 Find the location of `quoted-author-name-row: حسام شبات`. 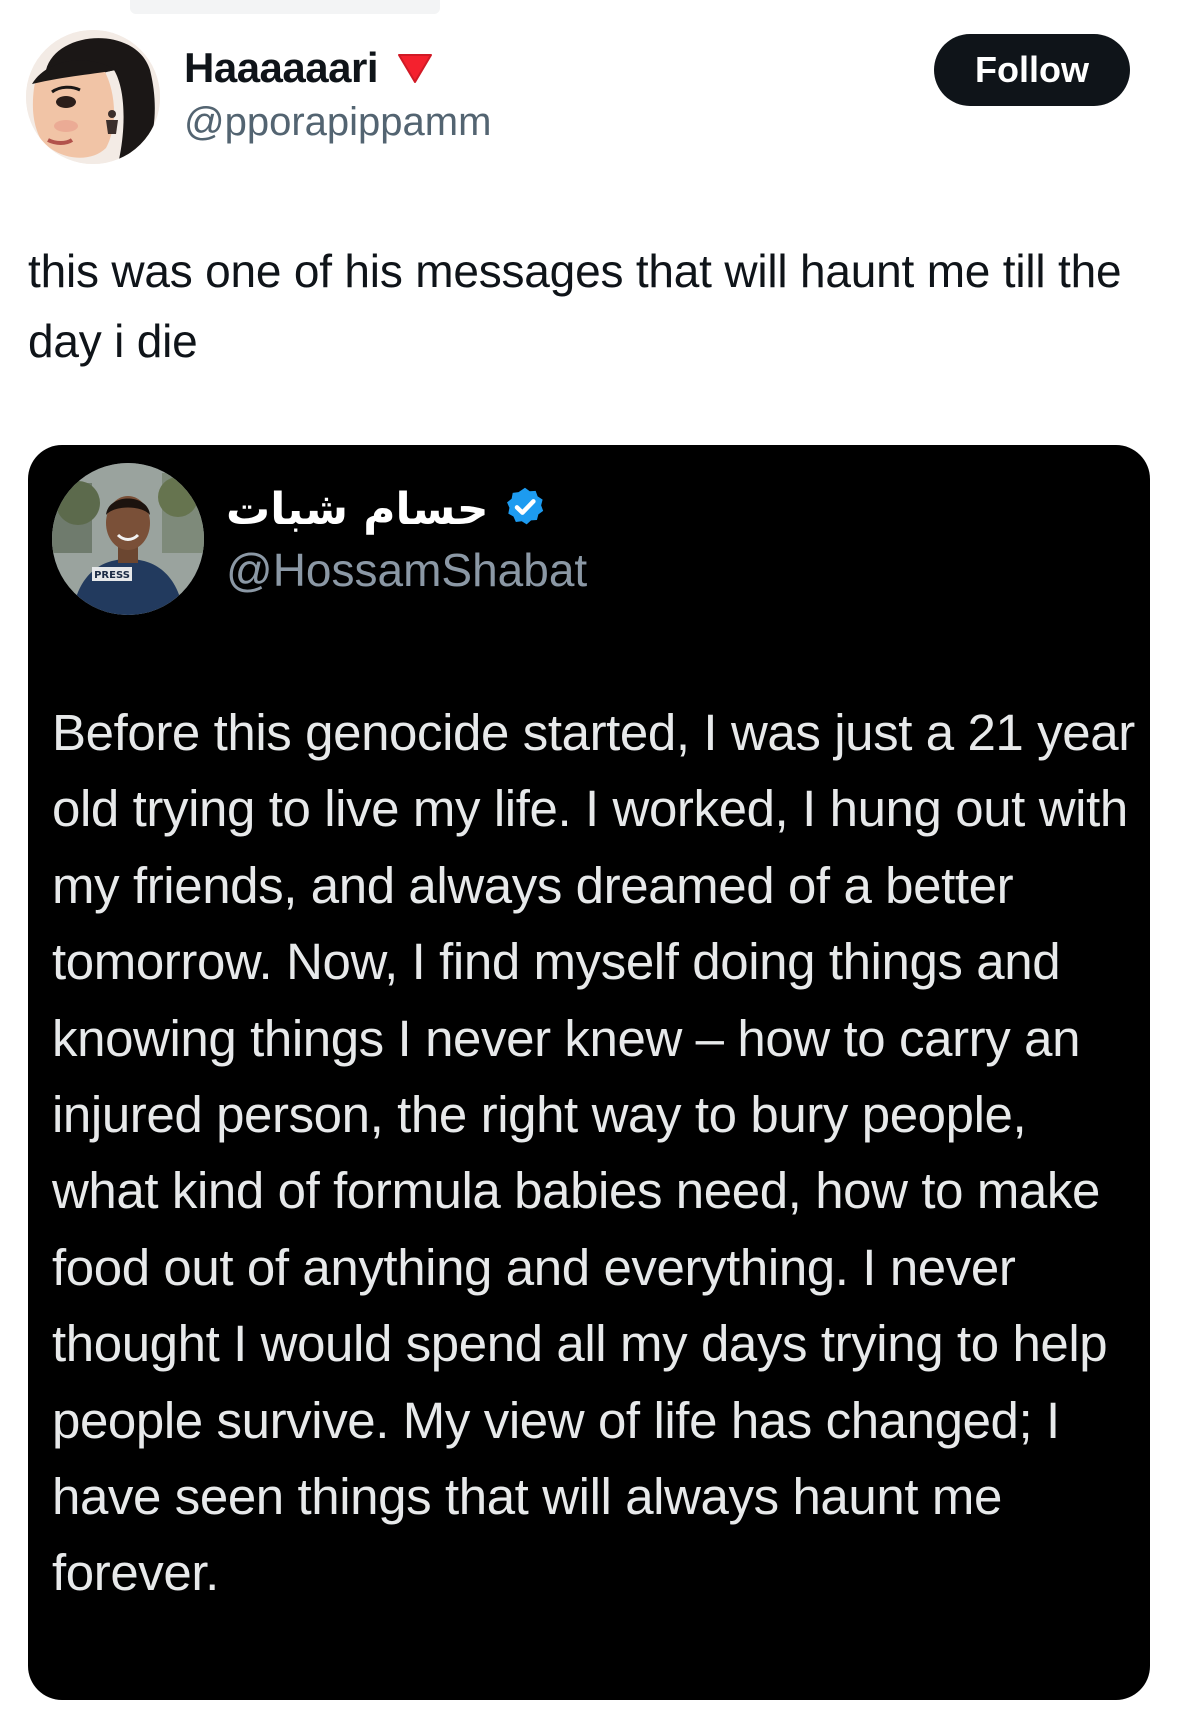

quoted-author-name-row: حسام شبات is located at coordinates (386, 509).